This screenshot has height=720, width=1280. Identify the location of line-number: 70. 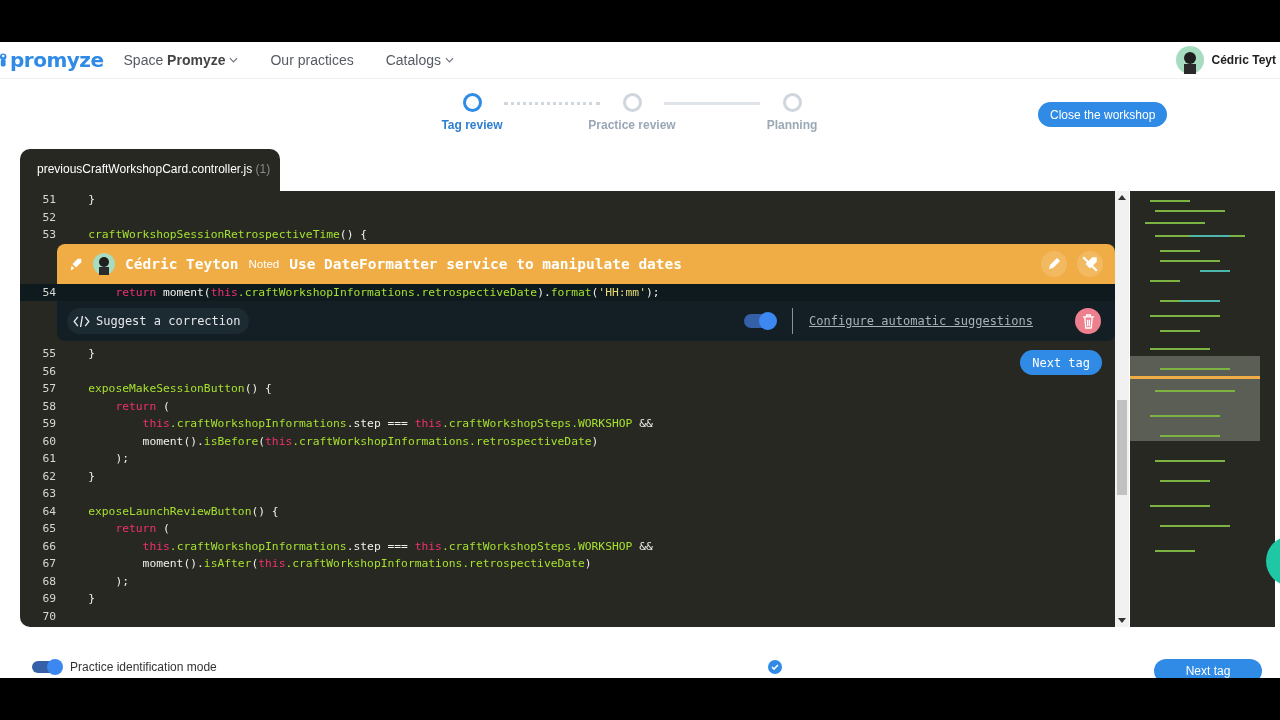
(48, 616).